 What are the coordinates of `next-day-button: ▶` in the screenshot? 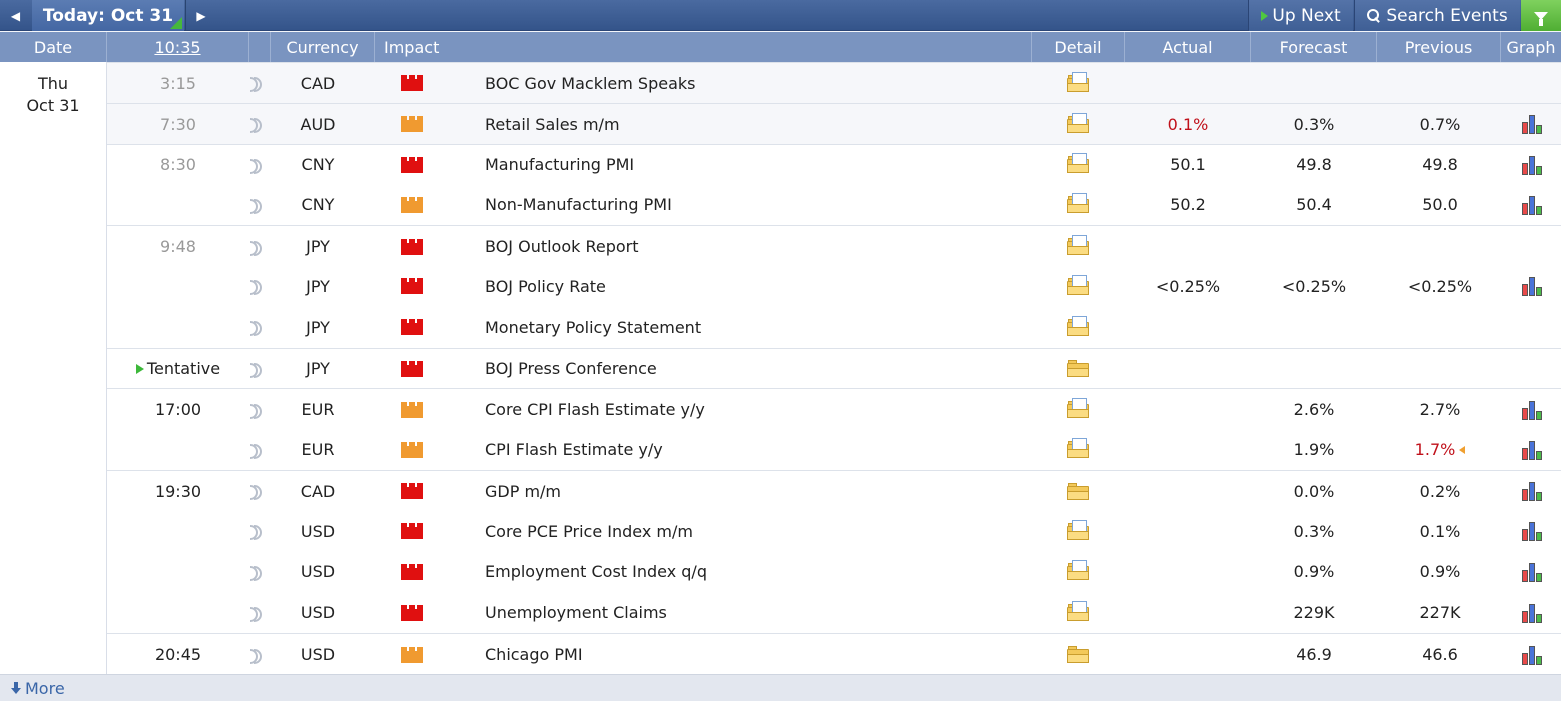 It's located at (200, 15).